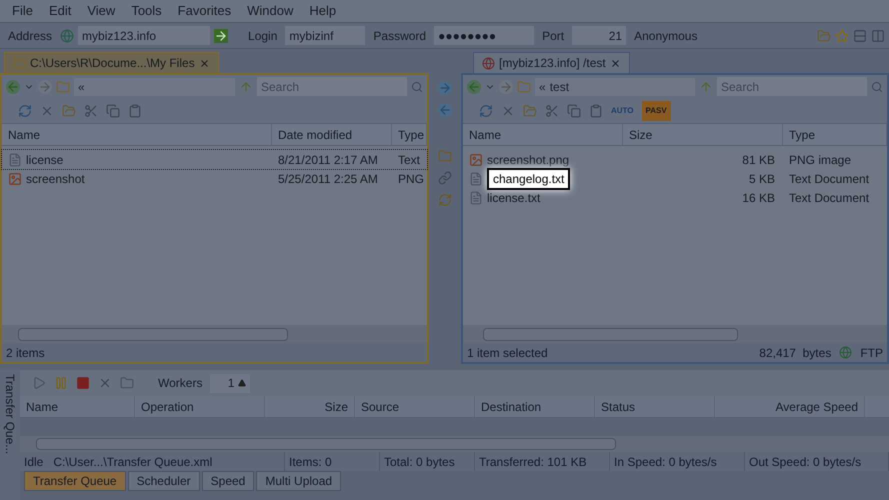 This screenshot has height=500, width=889. What do you see at coordinates (61, 383) in the screenshot?
I see `pause-button` at bounding box center [61, 383].